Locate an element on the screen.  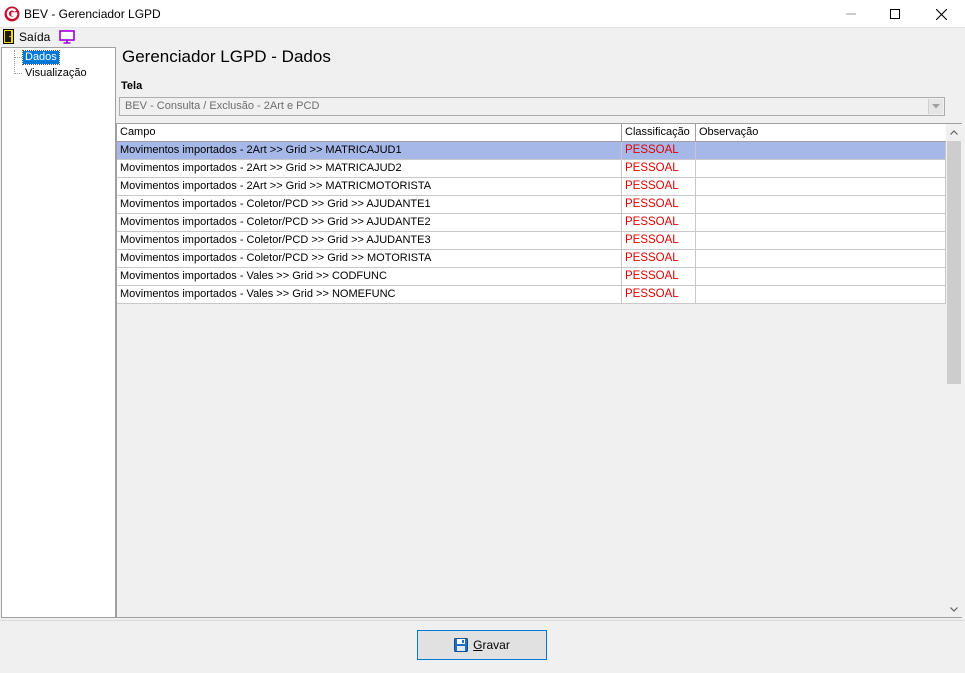
column-header-classificacao: Classificação is located at coordinates (659, 133).